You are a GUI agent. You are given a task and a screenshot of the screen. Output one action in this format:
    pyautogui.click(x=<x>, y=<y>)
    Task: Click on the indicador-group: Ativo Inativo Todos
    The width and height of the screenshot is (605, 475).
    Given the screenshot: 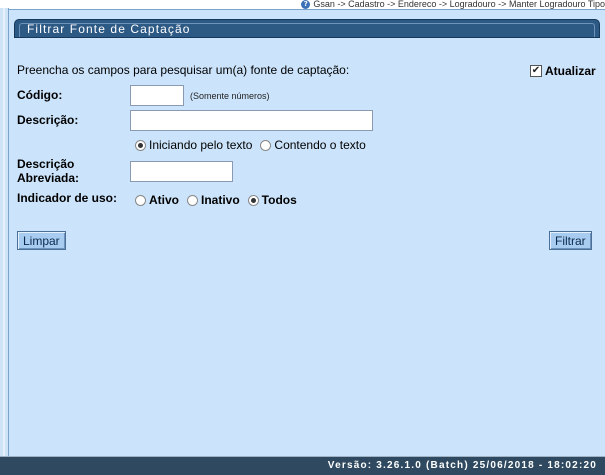 What is the action you would take?
    pyautogui.click(x=220, y=200)
    